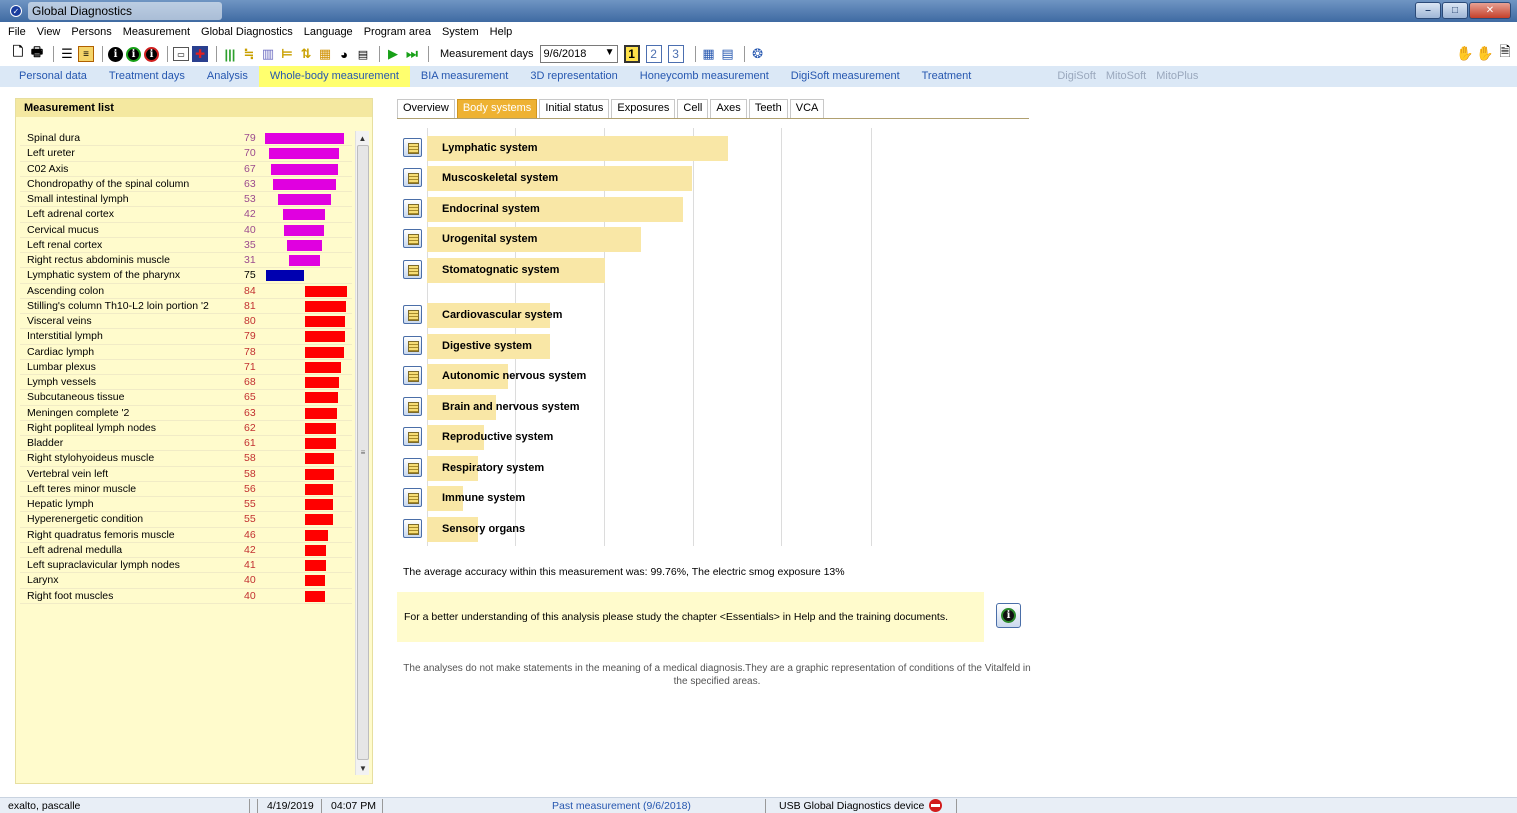 This screenshot has width=1517, height=813. What do you see at coordinates (845, 76) in the screenshot?
I see `tab-digisoft-measurement: DigiSoft measurement` at bounding box center [845, 76].